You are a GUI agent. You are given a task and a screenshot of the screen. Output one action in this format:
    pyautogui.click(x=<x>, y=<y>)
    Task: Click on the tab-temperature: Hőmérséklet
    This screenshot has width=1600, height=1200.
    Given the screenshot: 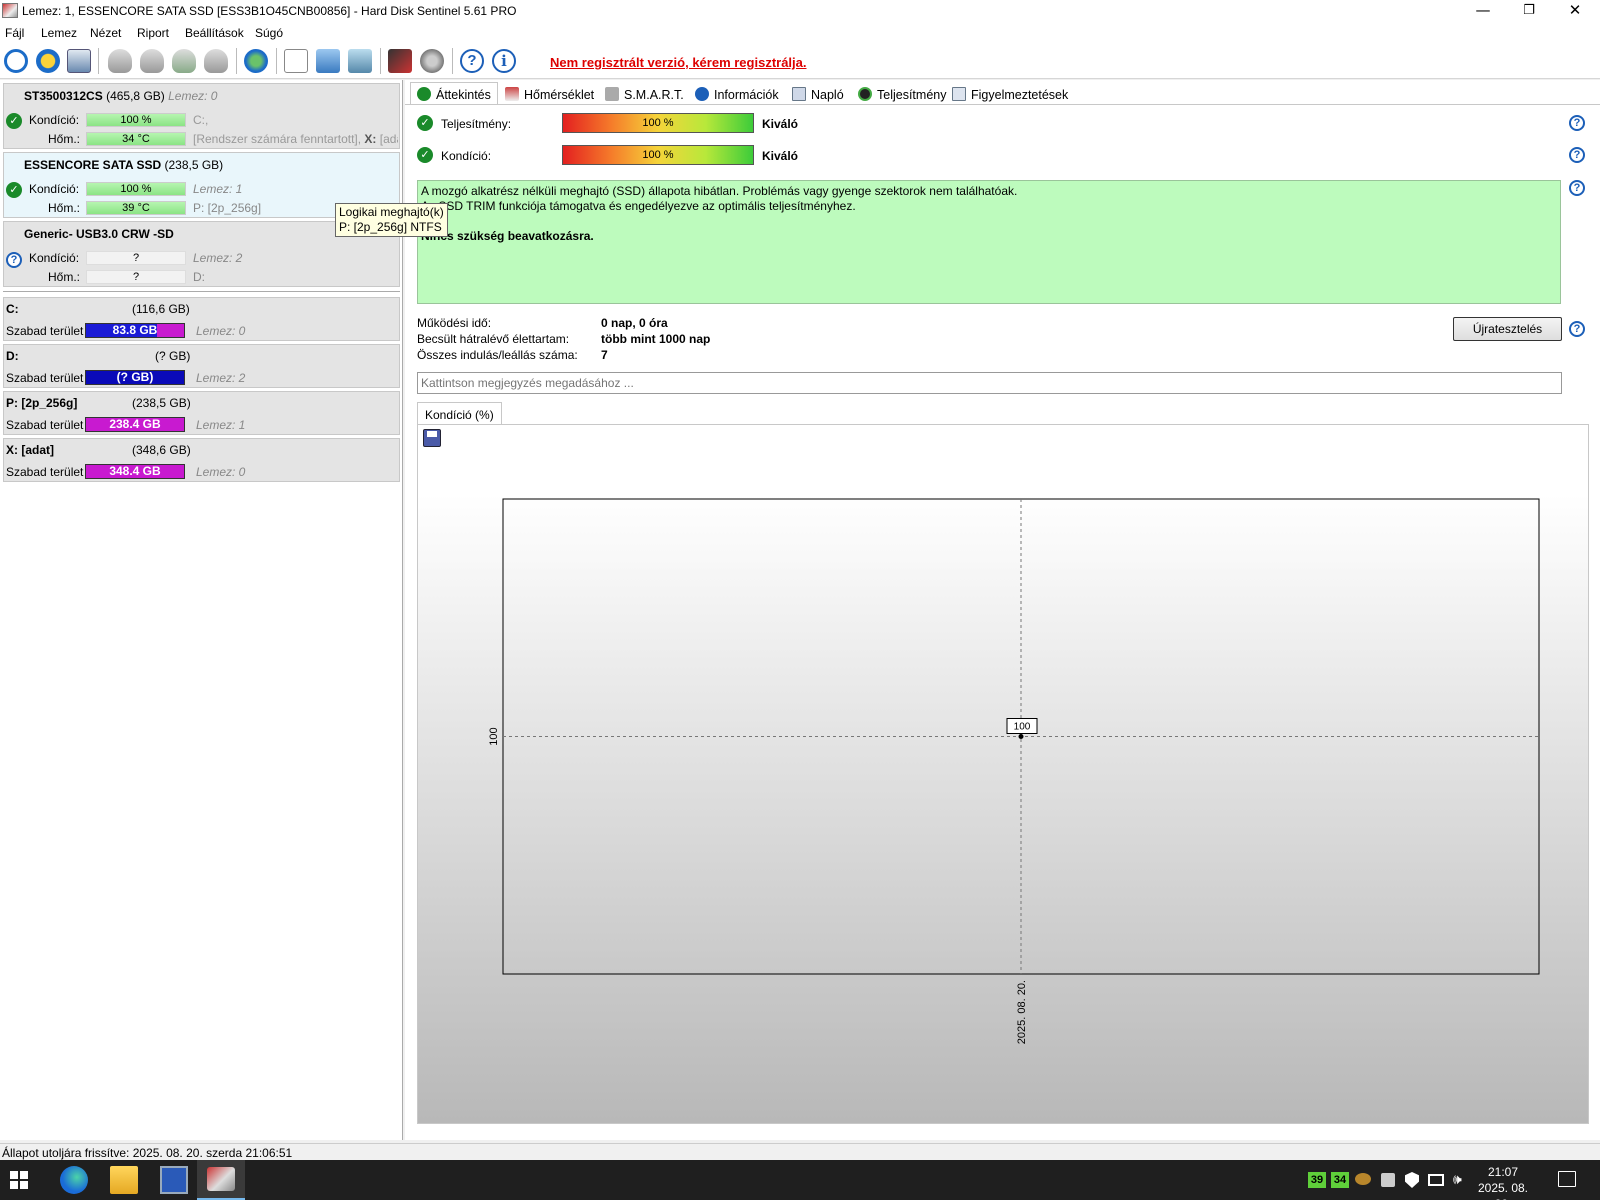 What is the action you would take?
    pyautogui.click(x=549, y=93)
    